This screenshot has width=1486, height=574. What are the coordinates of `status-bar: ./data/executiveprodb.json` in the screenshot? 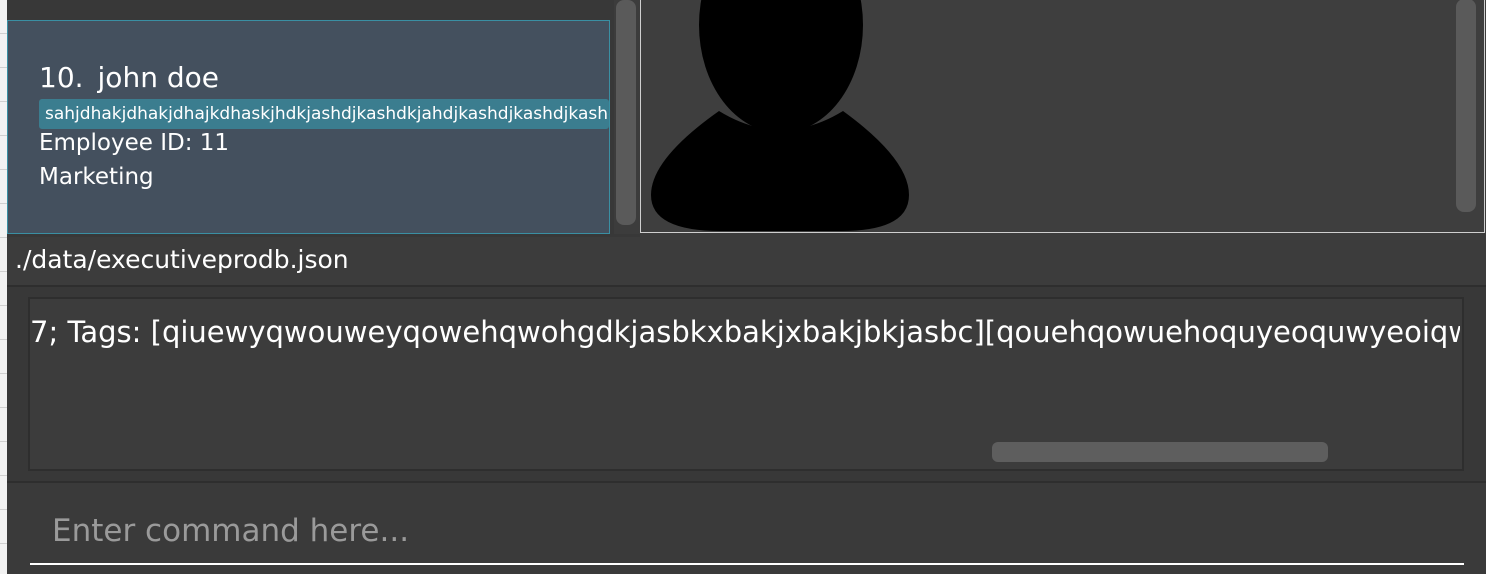 It's located at (746, 261).